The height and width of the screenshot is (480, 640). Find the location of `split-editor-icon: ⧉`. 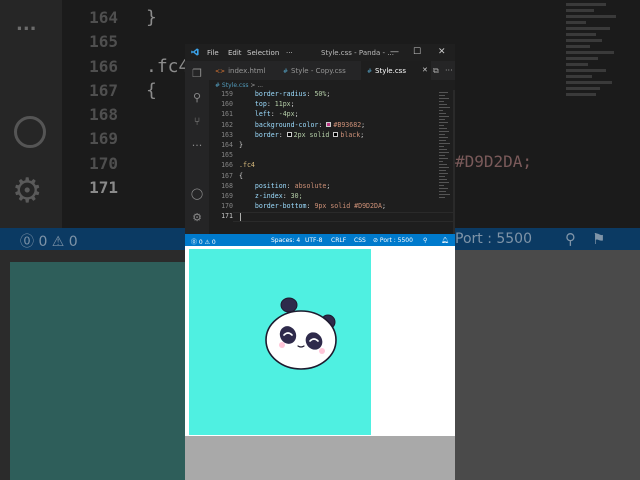

split-editor-icon: ⧉ is located at coordinates (436, 71).